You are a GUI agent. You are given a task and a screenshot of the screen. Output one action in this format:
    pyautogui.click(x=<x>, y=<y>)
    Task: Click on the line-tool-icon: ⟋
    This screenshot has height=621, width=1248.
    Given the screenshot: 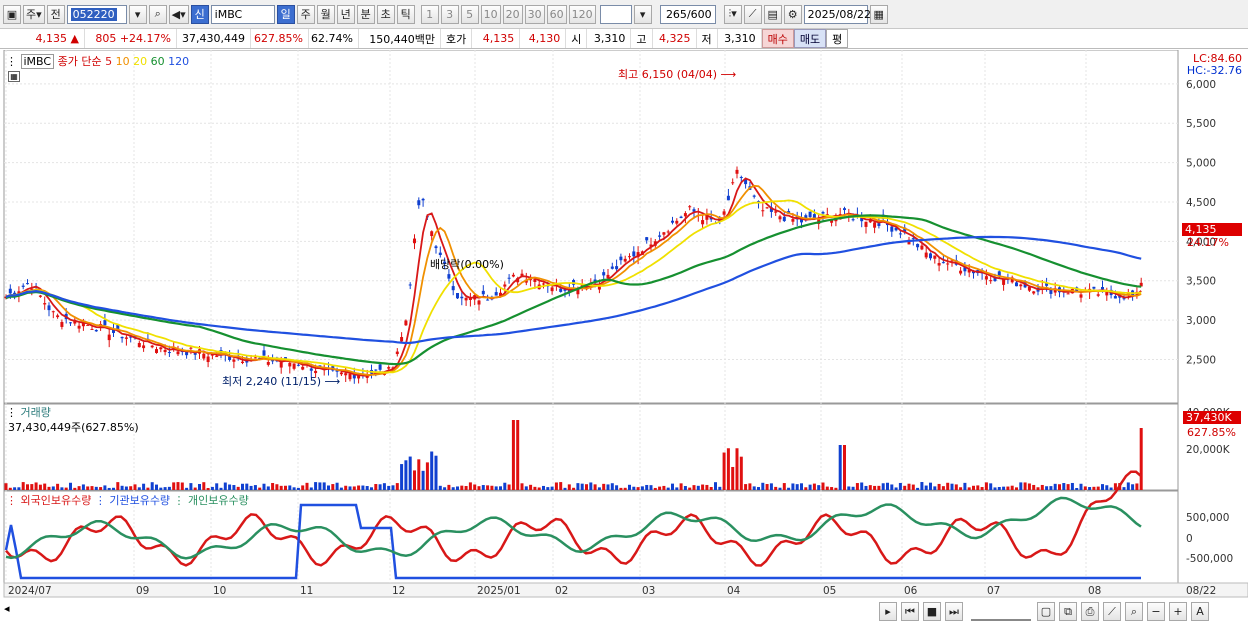 What is the action you would take?
    pyautogui.click(x=752, y=14)
    